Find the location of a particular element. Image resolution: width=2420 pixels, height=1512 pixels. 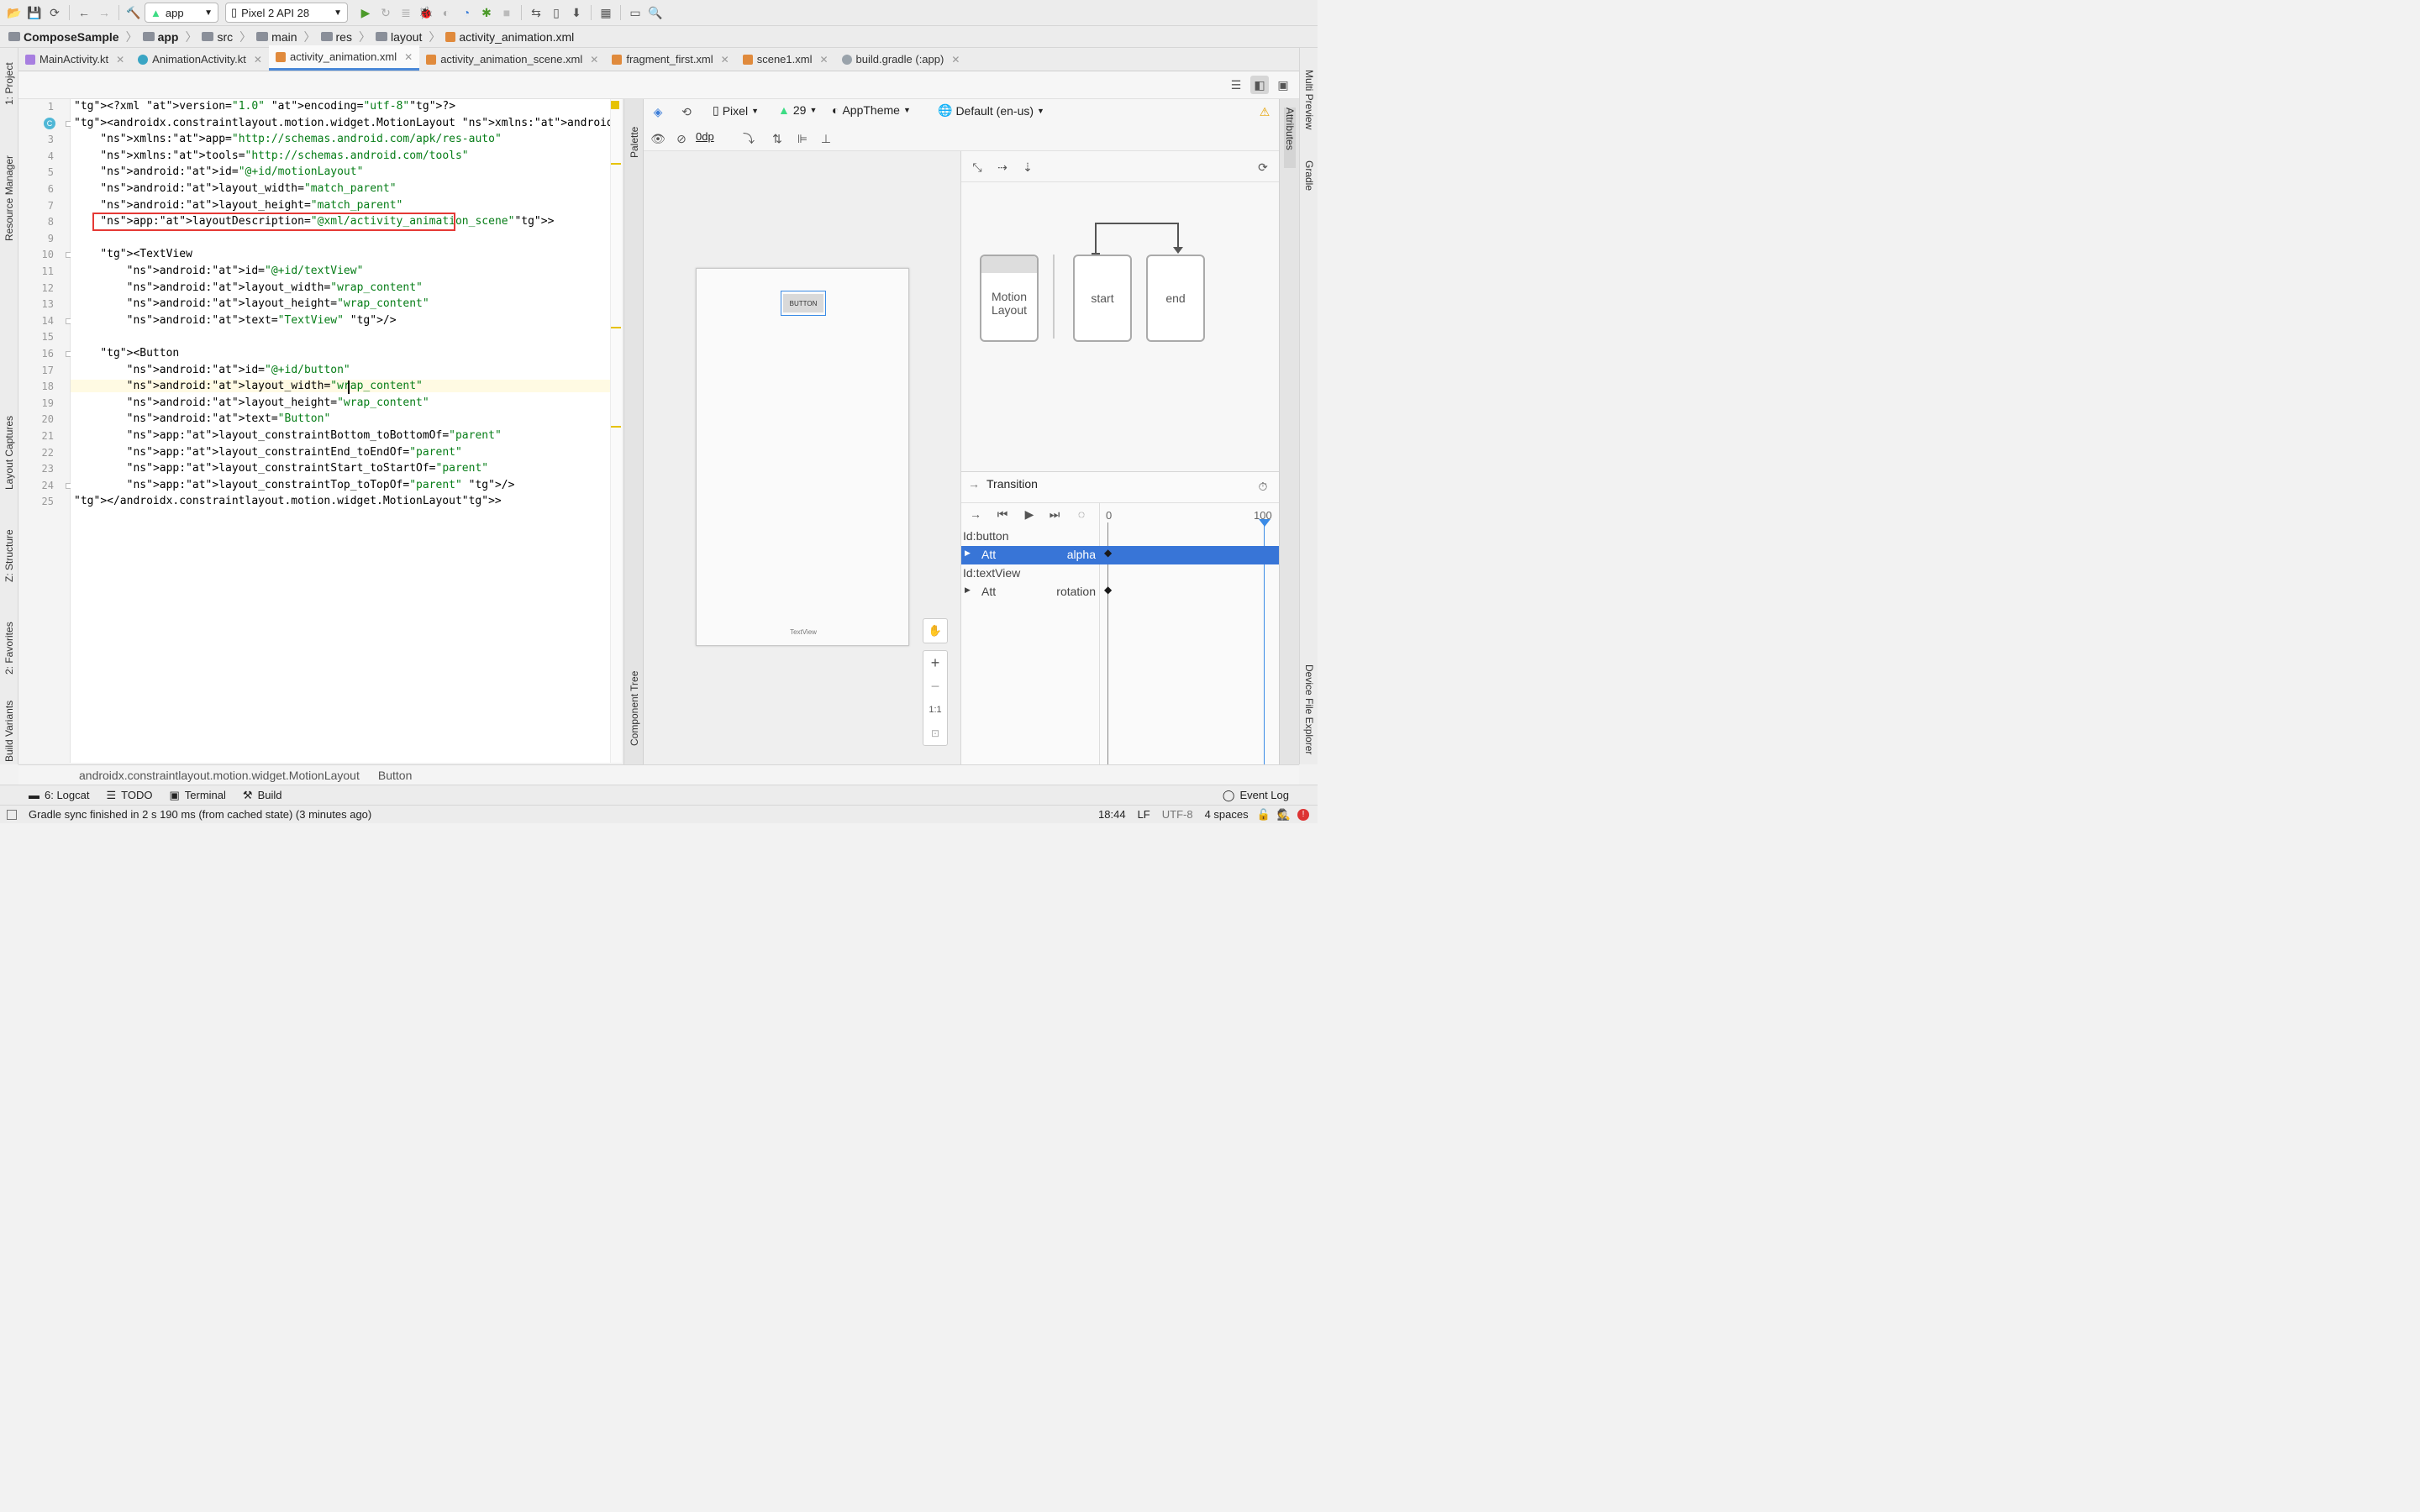

build-hammer-icon: 🔨 is located at coordinates (133, 12).